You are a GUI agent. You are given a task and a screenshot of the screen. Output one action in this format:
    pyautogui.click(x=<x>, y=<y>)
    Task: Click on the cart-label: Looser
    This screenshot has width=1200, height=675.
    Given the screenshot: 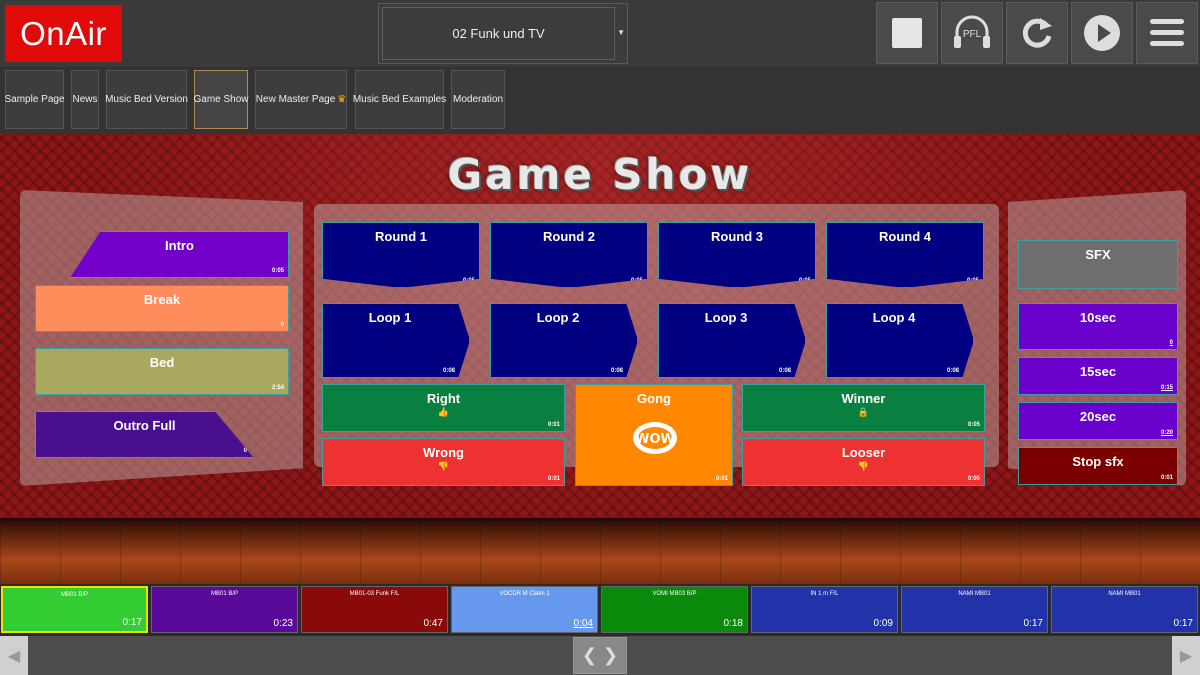 What is the action you would take?
    pyautogui.click(x=863, y=452)
    